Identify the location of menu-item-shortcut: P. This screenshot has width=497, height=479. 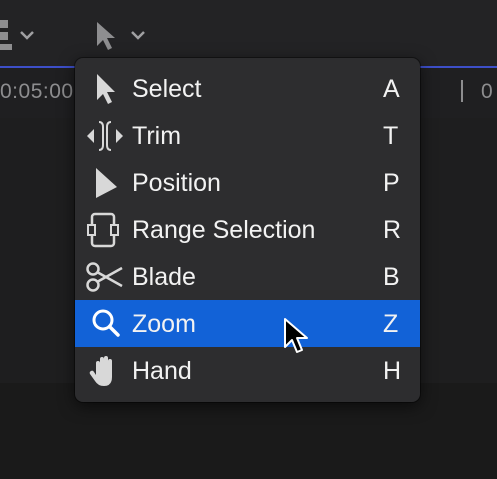
(391, 183).